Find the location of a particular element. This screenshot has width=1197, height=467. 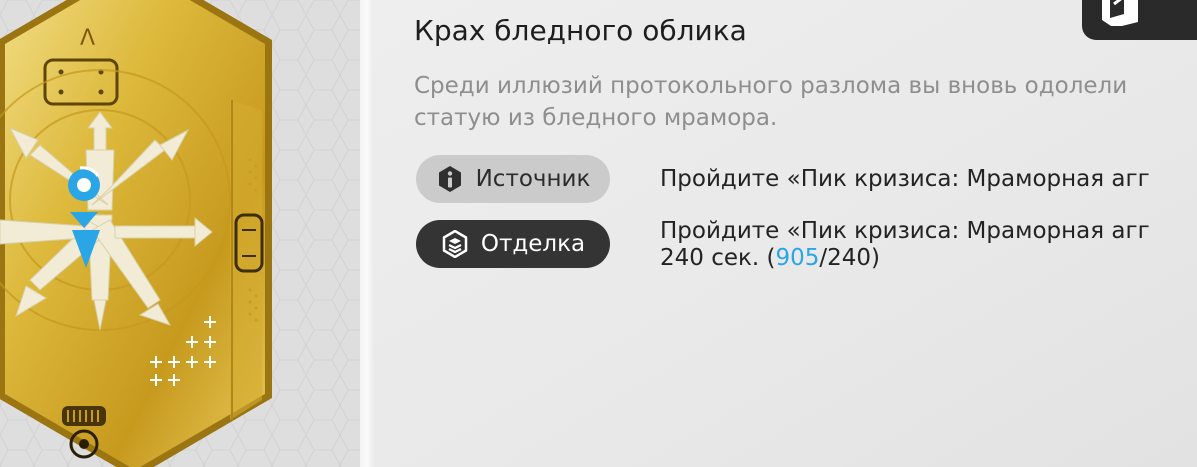

layers-icon is located at coordinates (455, 244).